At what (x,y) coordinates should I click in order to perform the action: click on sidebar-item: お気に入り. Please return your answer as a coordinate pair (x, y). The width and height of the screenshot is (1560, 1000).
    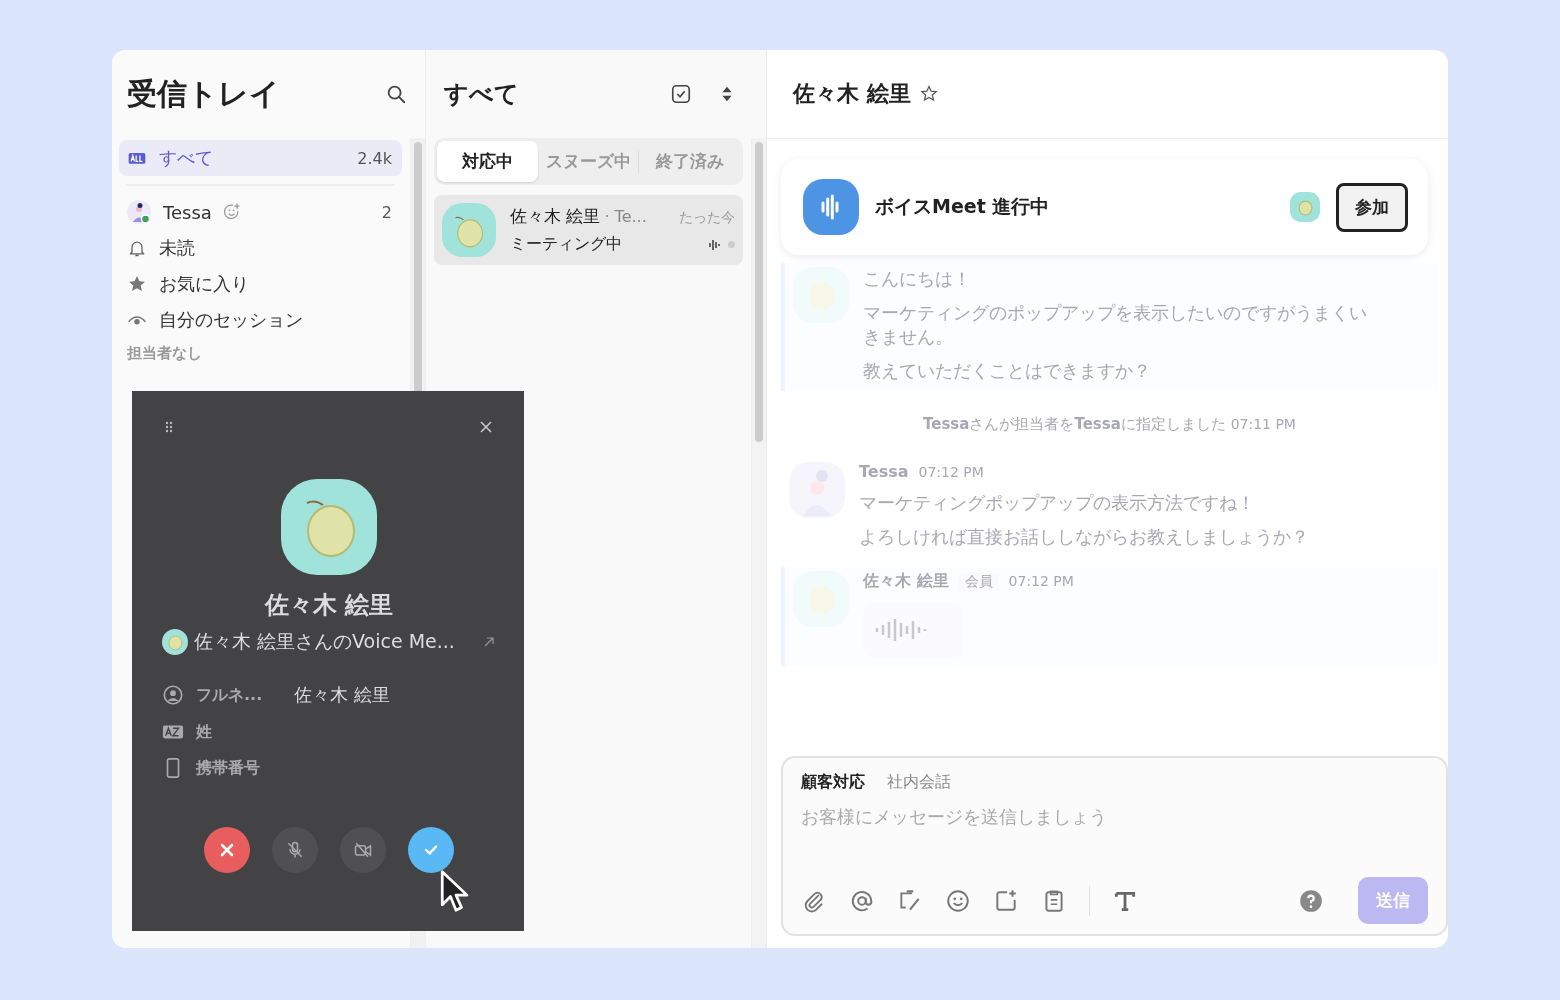
    Looking at the image, I should click on (260, 284).